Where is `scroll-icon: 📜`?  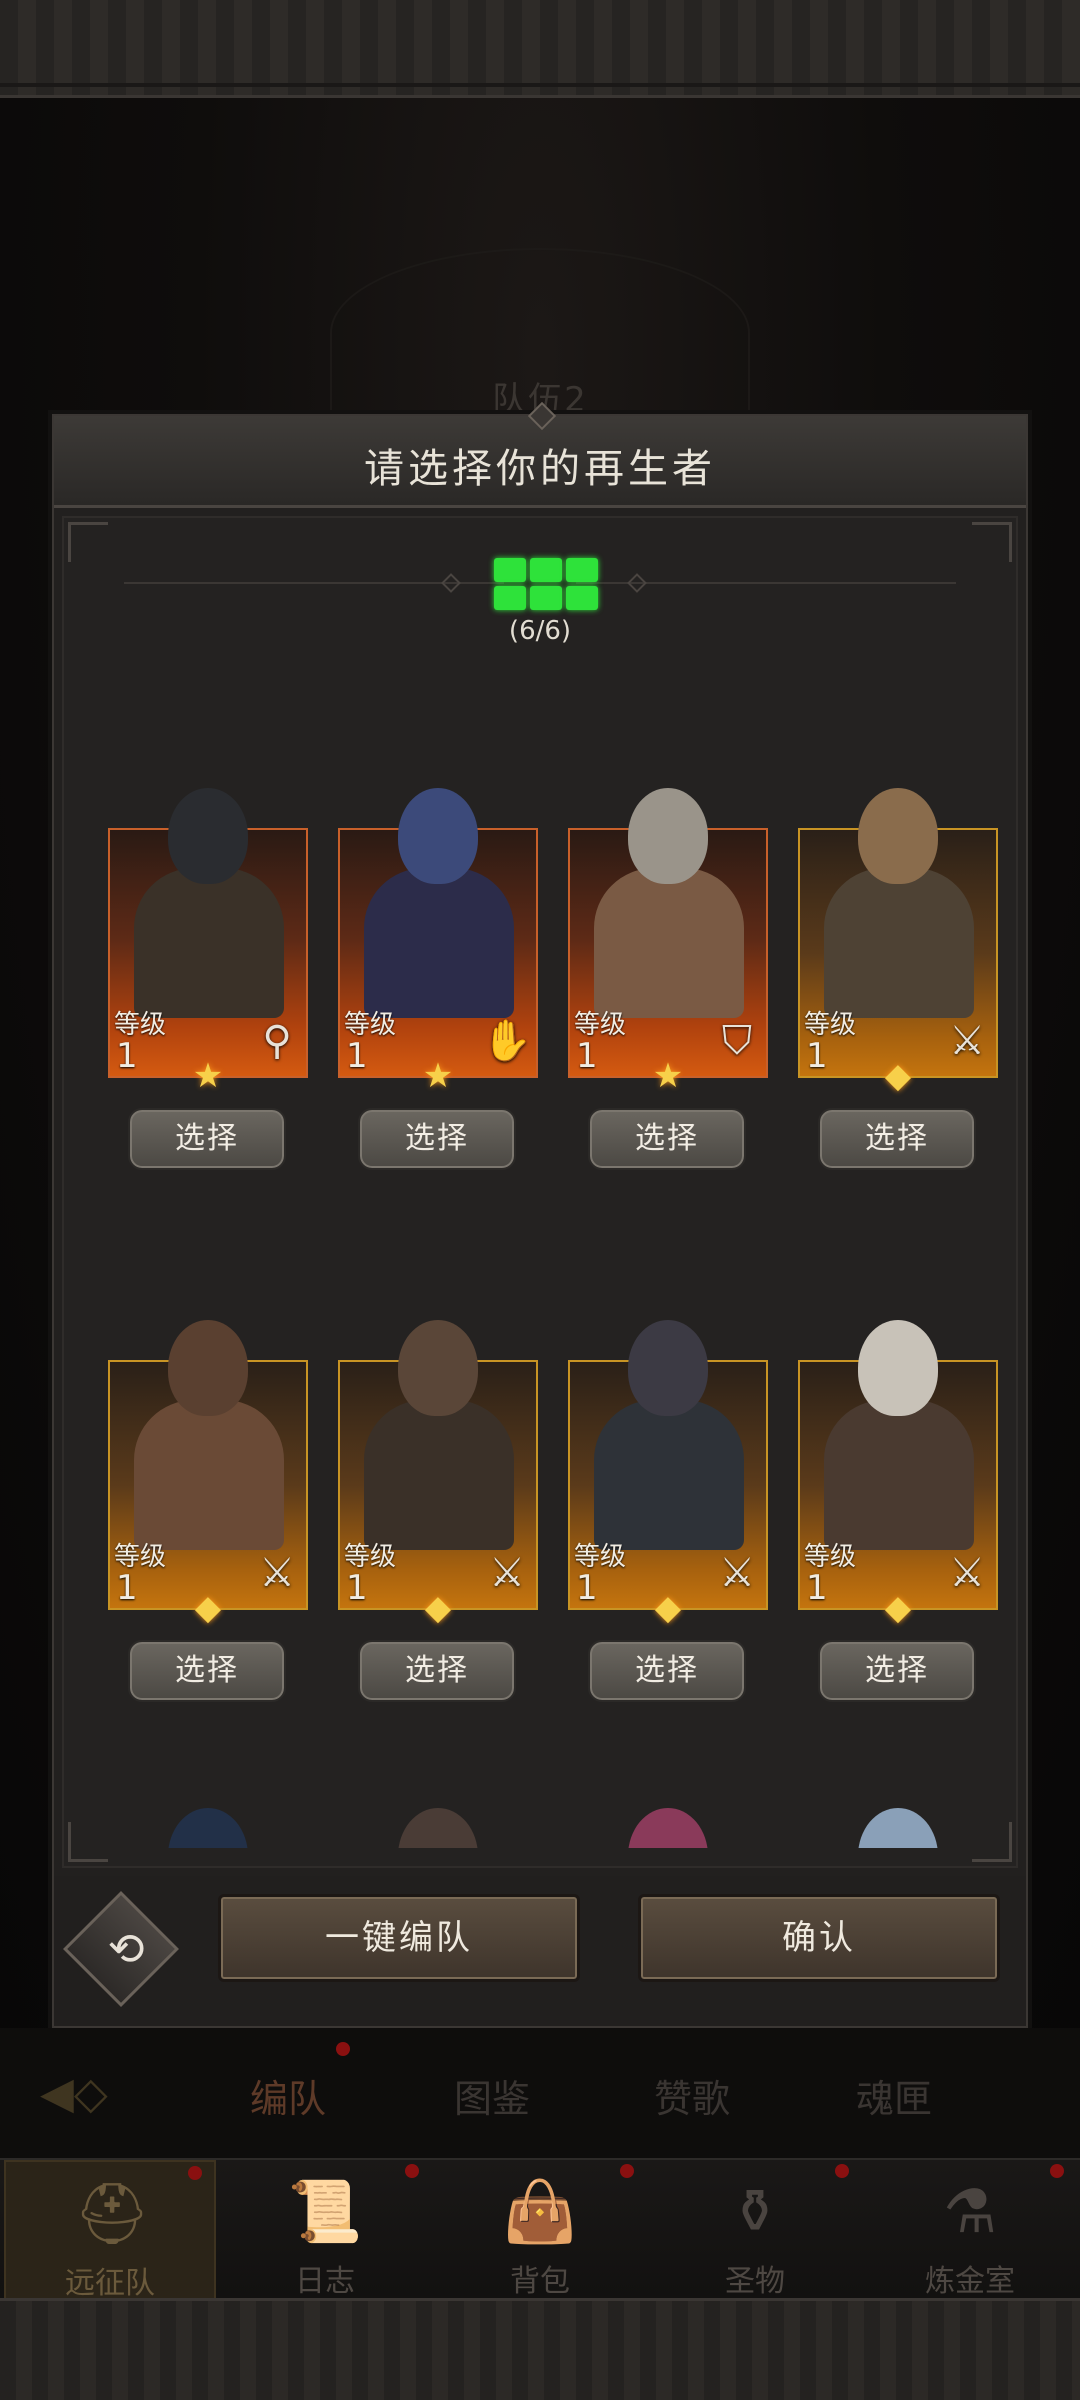 scroll-icon: 📜 is located at coordinates (325, 2212).